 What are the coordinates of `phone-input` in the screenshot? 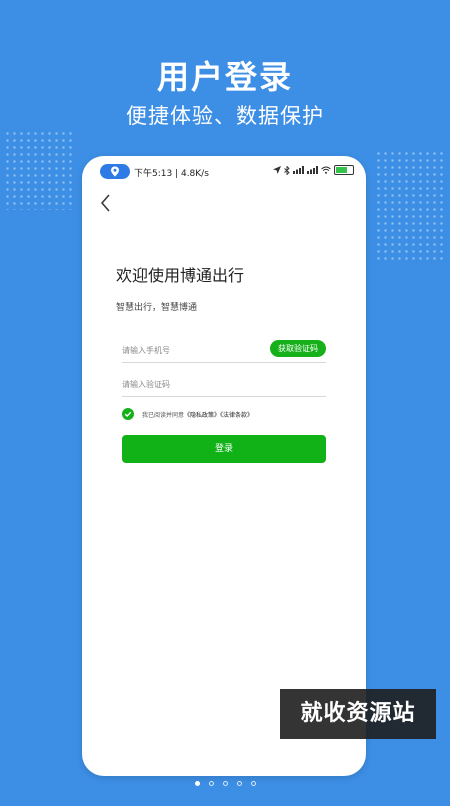 It's located at (192, 350).